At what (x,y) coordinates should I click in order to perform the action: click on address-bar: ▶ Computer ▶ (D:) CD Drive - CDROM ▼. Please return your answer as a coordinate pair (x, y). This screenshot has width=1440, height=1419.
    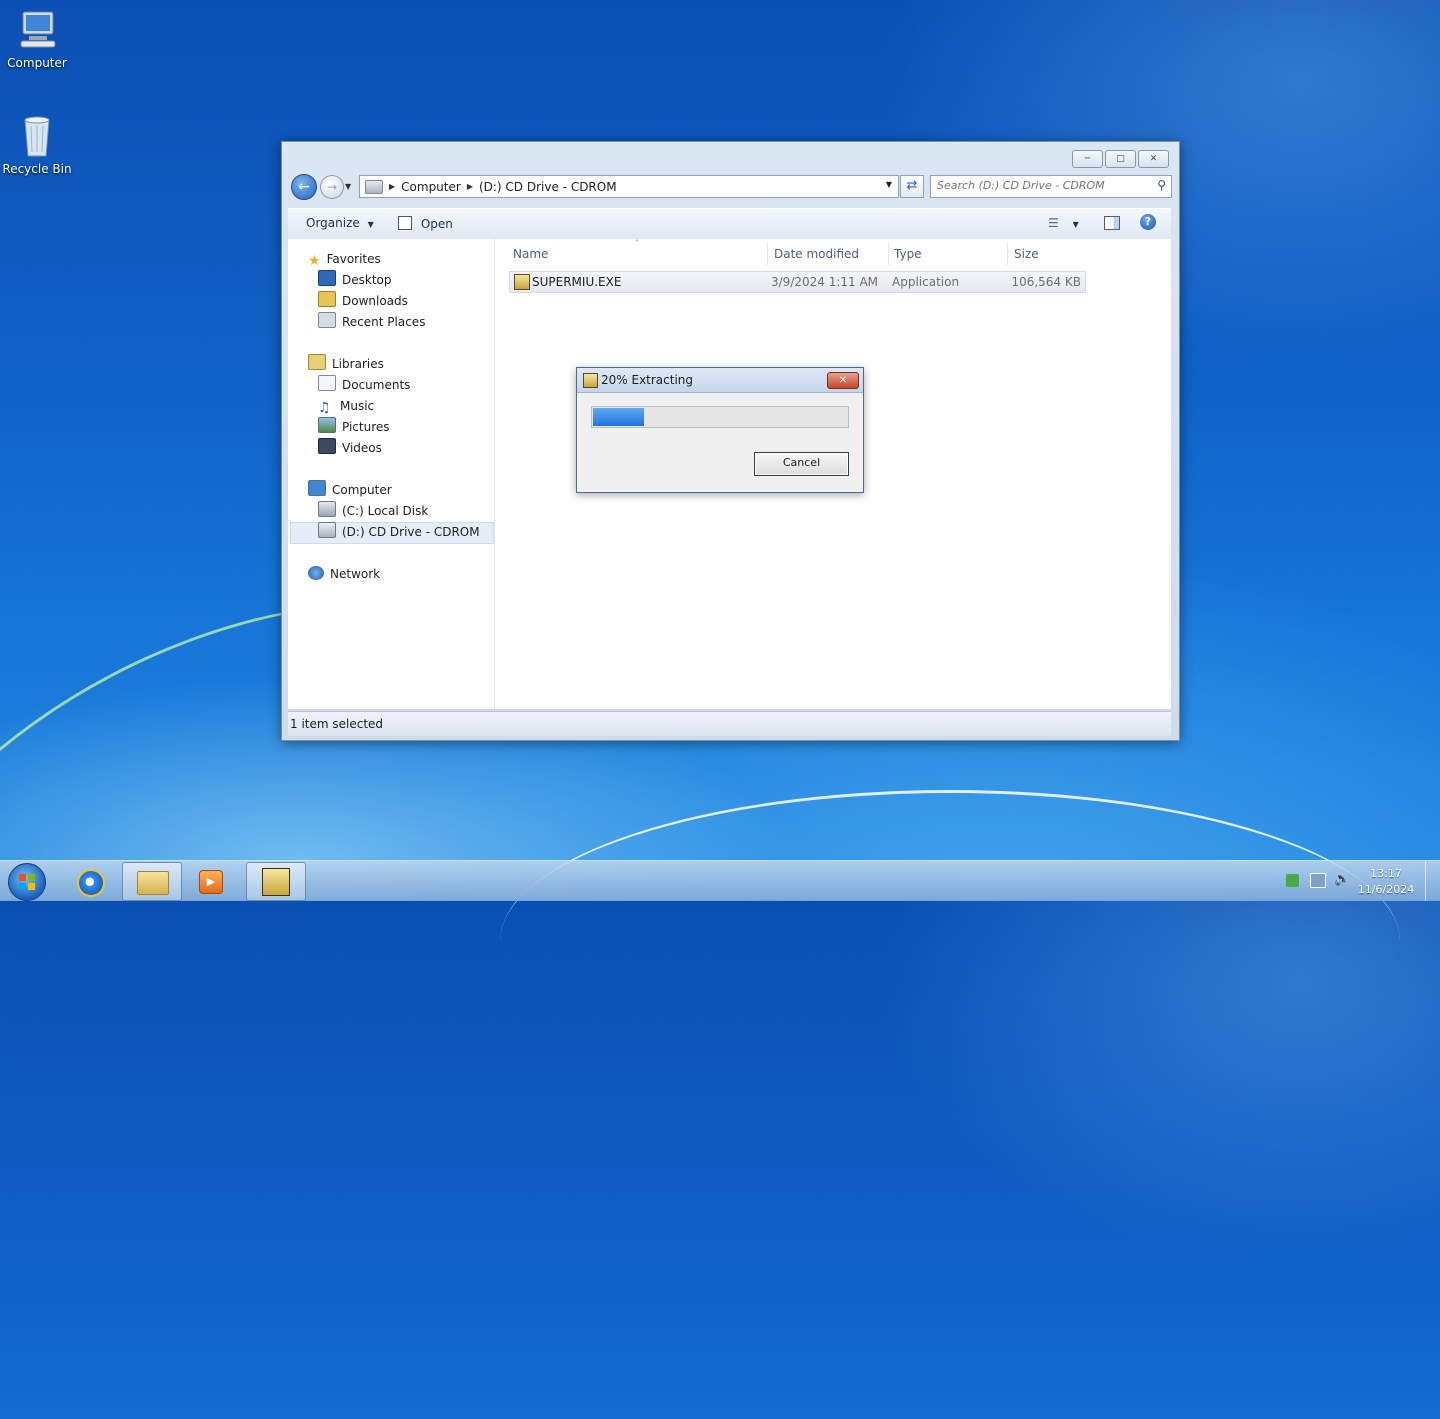
    Looking at the image, I should click on (629, 186).